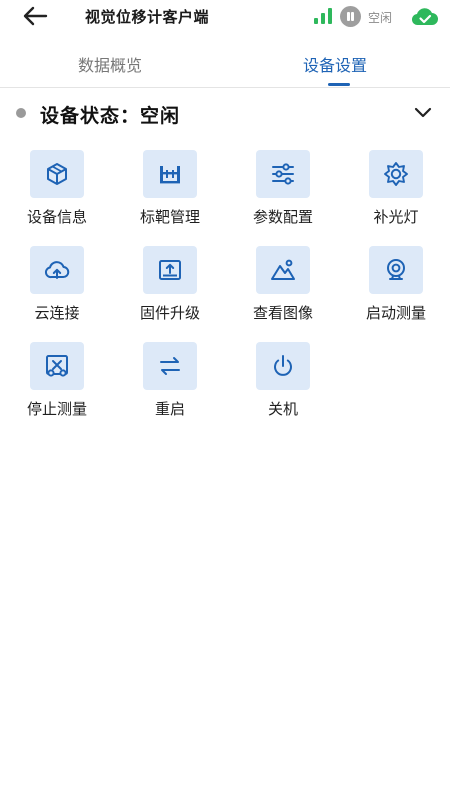  What do you see at coordinates (169, 409) in the screenshot?
I see `function-label: 重启` at bounding box center [169, 409].